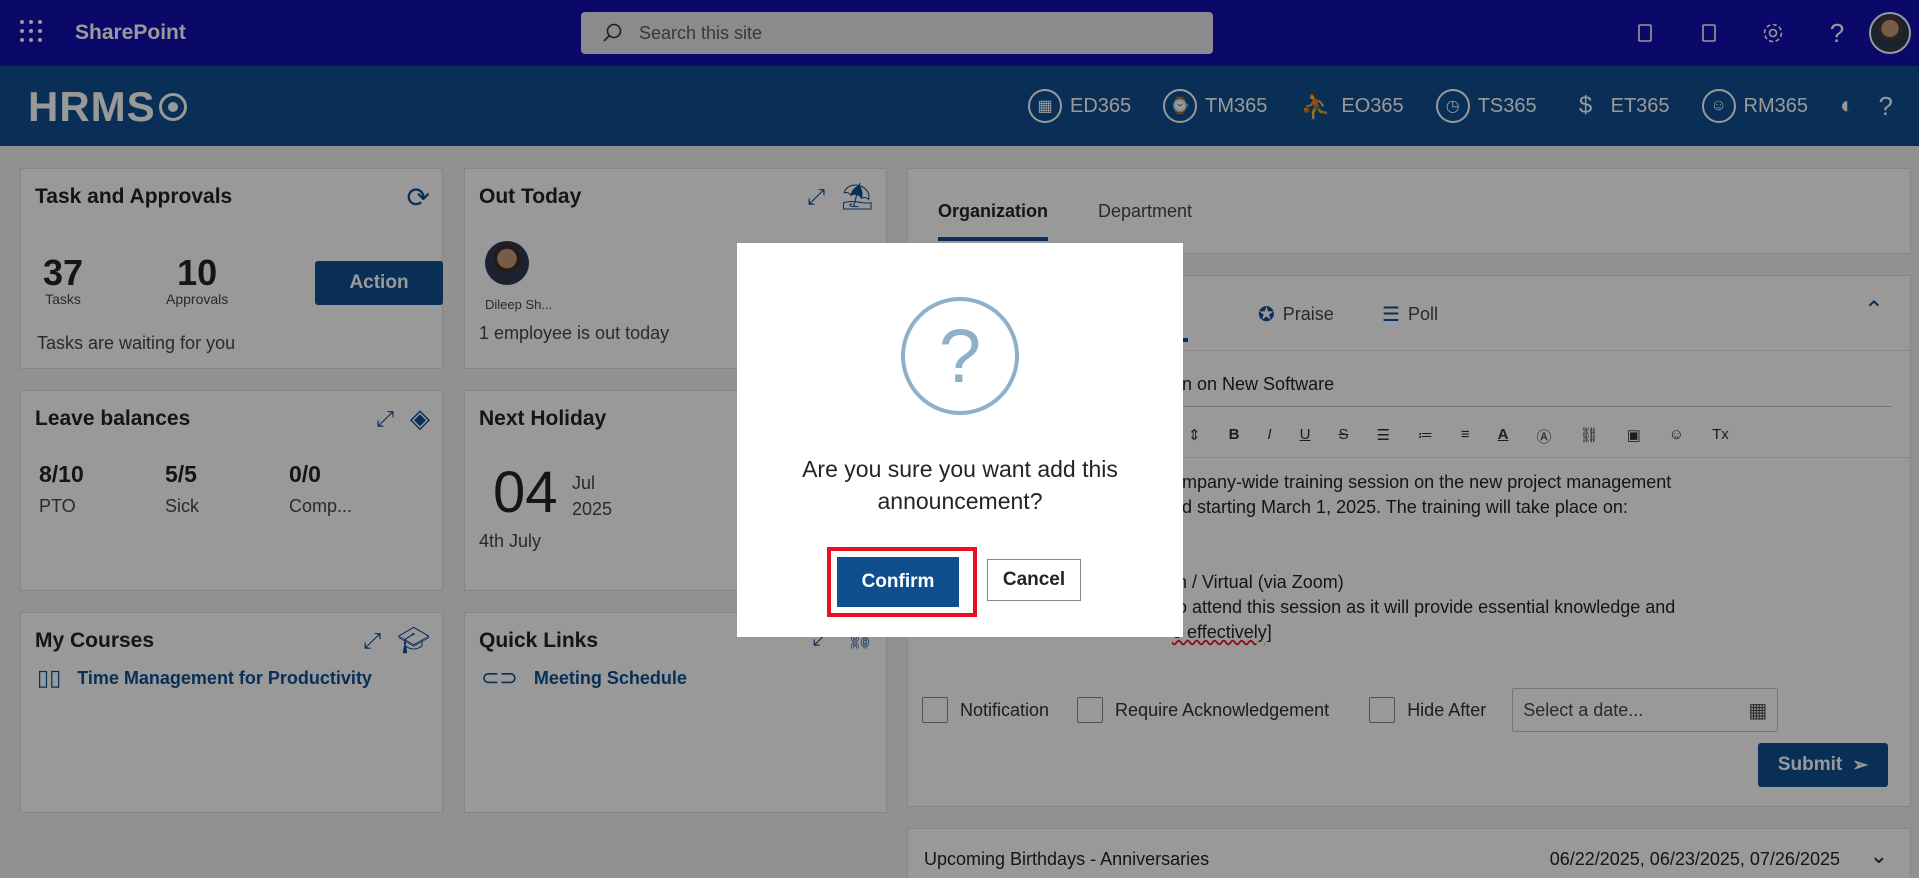  Describe the element at coordinates (960, 356) in the screenshot. I see `question-icon: ?` at that location.